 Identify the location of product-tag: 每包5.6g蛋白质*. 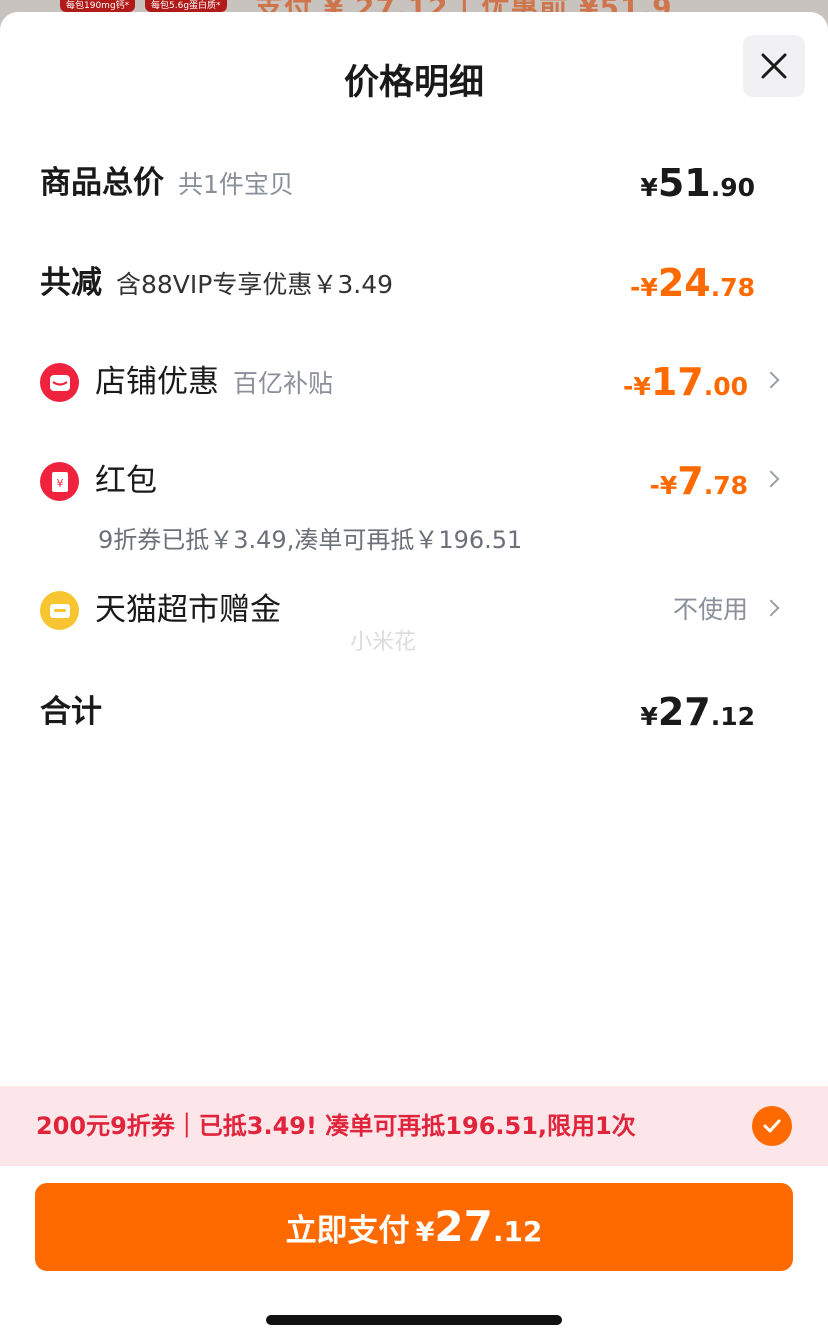
(186, 6).